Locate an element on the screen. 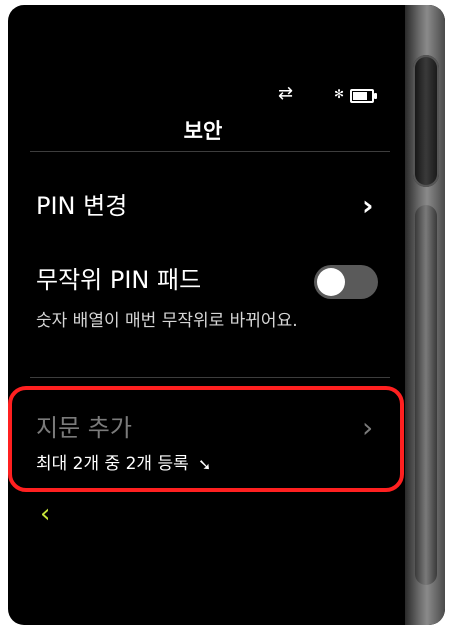 This screenshot has height=630, width=450. header-divider is located at coordinates (210, 151).